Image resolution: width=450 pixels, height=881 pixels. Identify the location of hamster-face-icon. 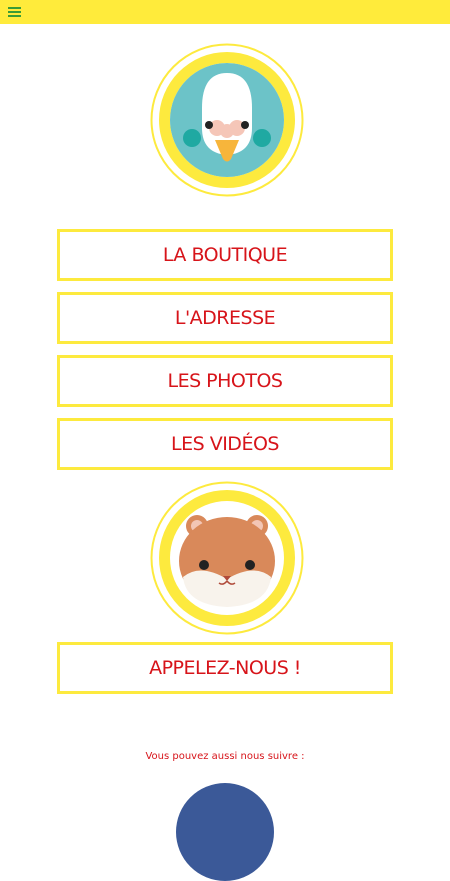
(227, 558).